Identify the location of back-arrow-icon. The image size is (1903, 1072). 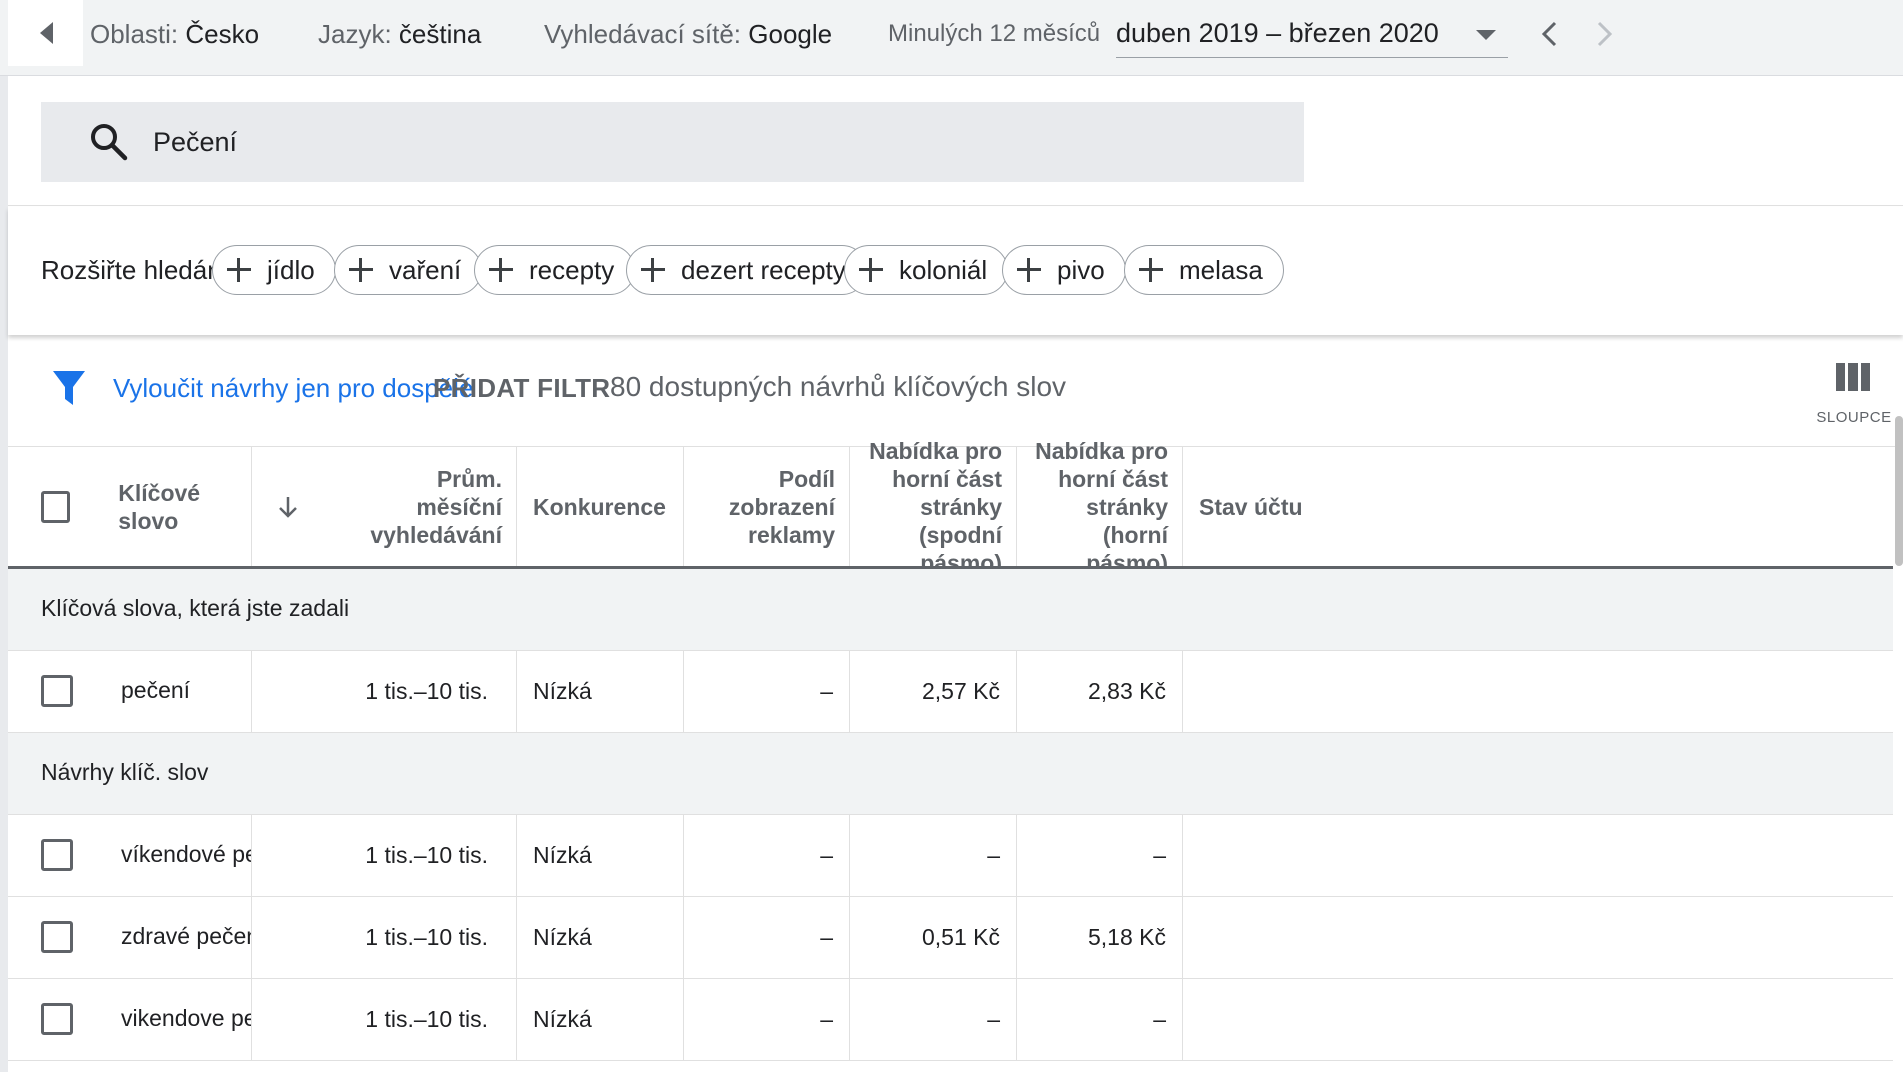
(46, 33).